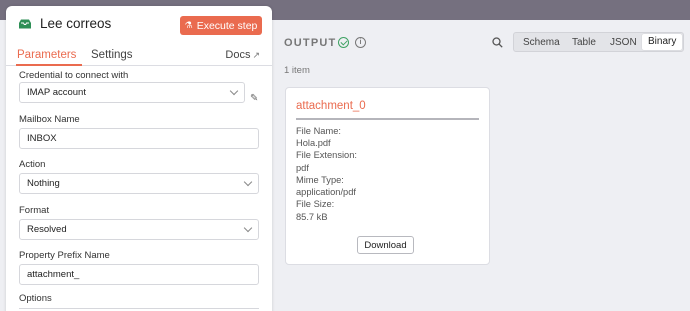  Describe the element at coordinates (139, 24) in the screenshot. I see `node-header: Lee correos ⚗ Execute step` at that location.